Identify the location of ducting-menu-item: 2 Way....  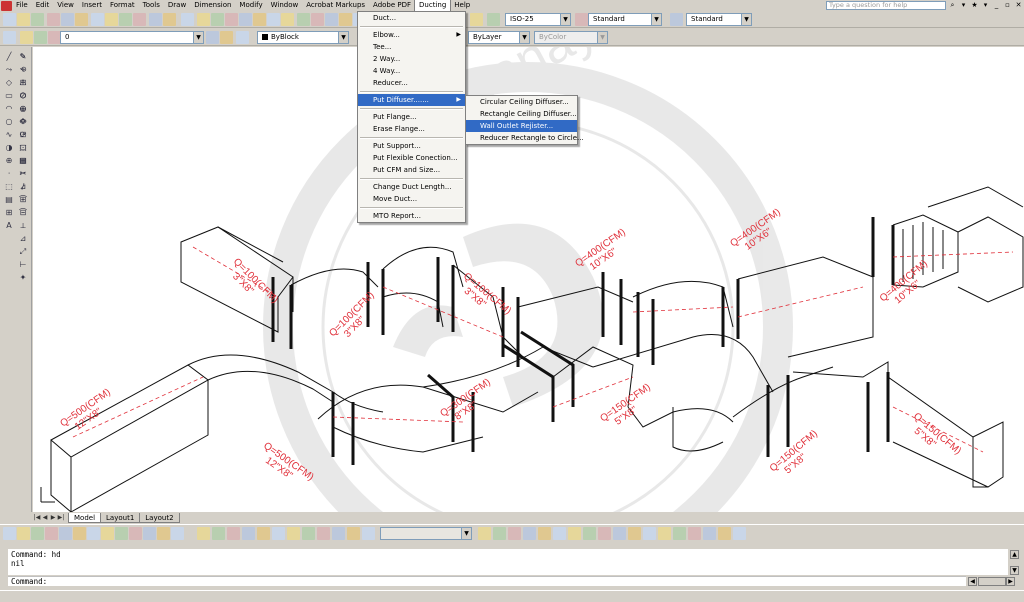
(411, 59).